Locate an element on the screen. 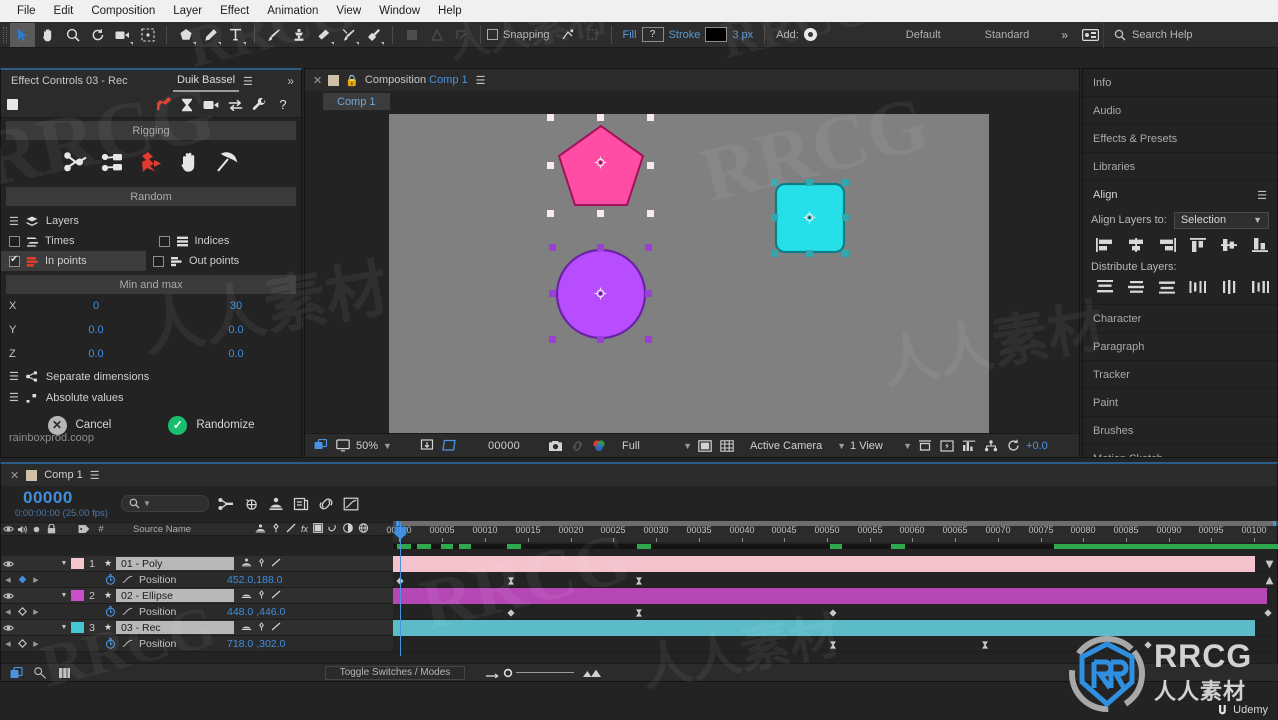  rotation-tool is located at coordinates (97, 35).